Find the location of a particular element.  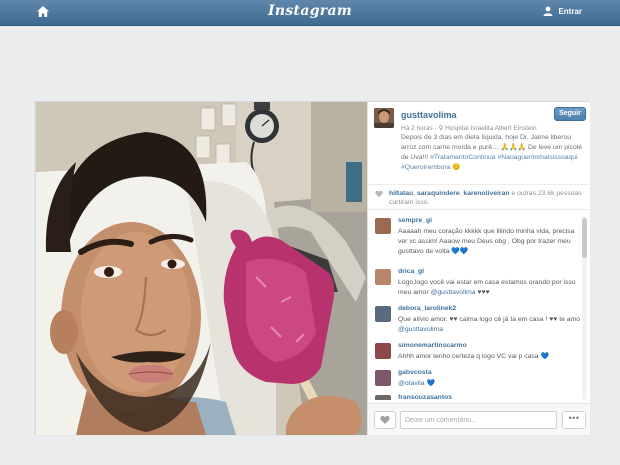

comment-username: drica_gl is located at coordinates (411, 271).